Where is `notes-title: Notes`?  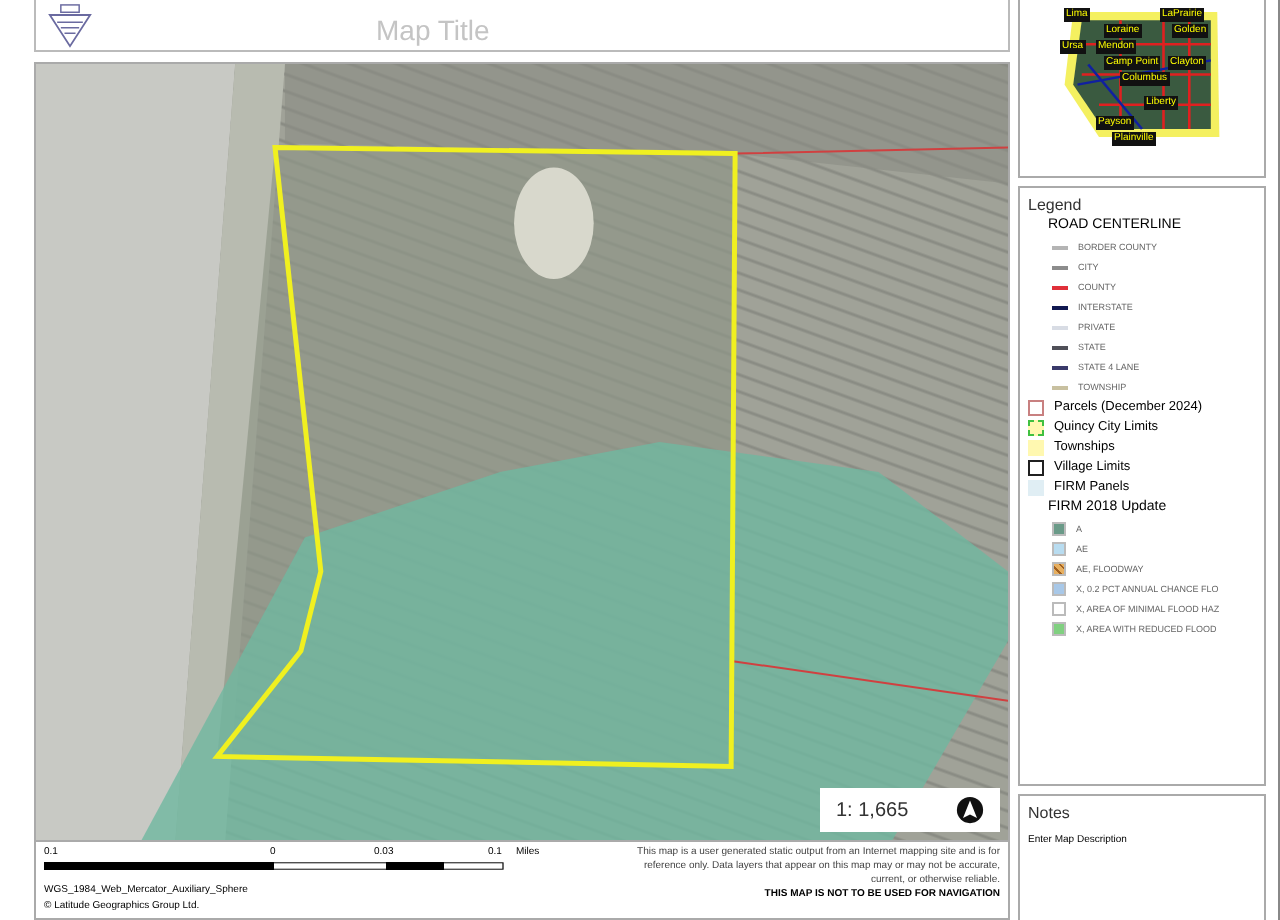
notes-title: Notes is located at coordinates (1050, 813).